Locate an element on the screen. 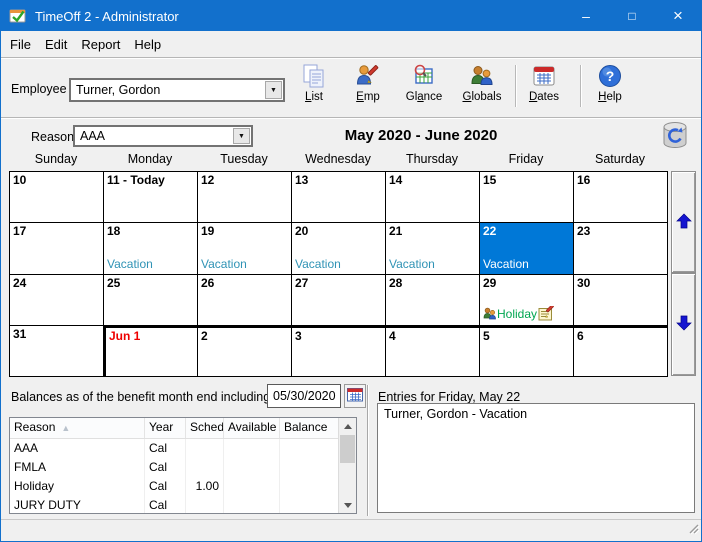 The height and width of the screenshot is (542, 702). day-number: 4 is located at coordinates (392, 335).